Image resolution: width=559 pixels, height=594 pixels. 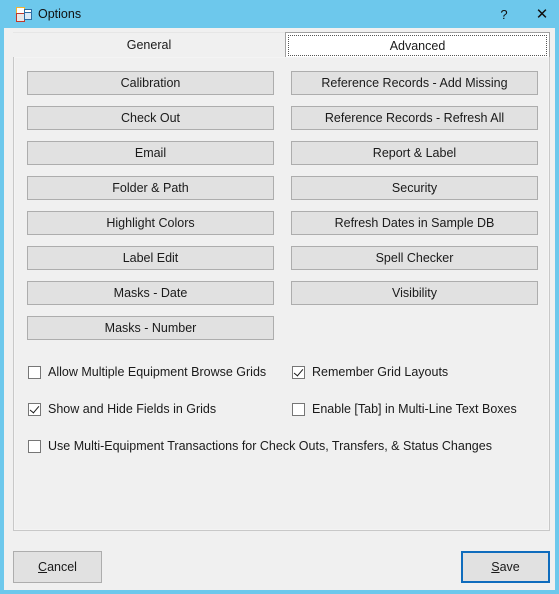 I want to click on checkbox-label: Remember Grid Layouts, so click(x=380, y=372).